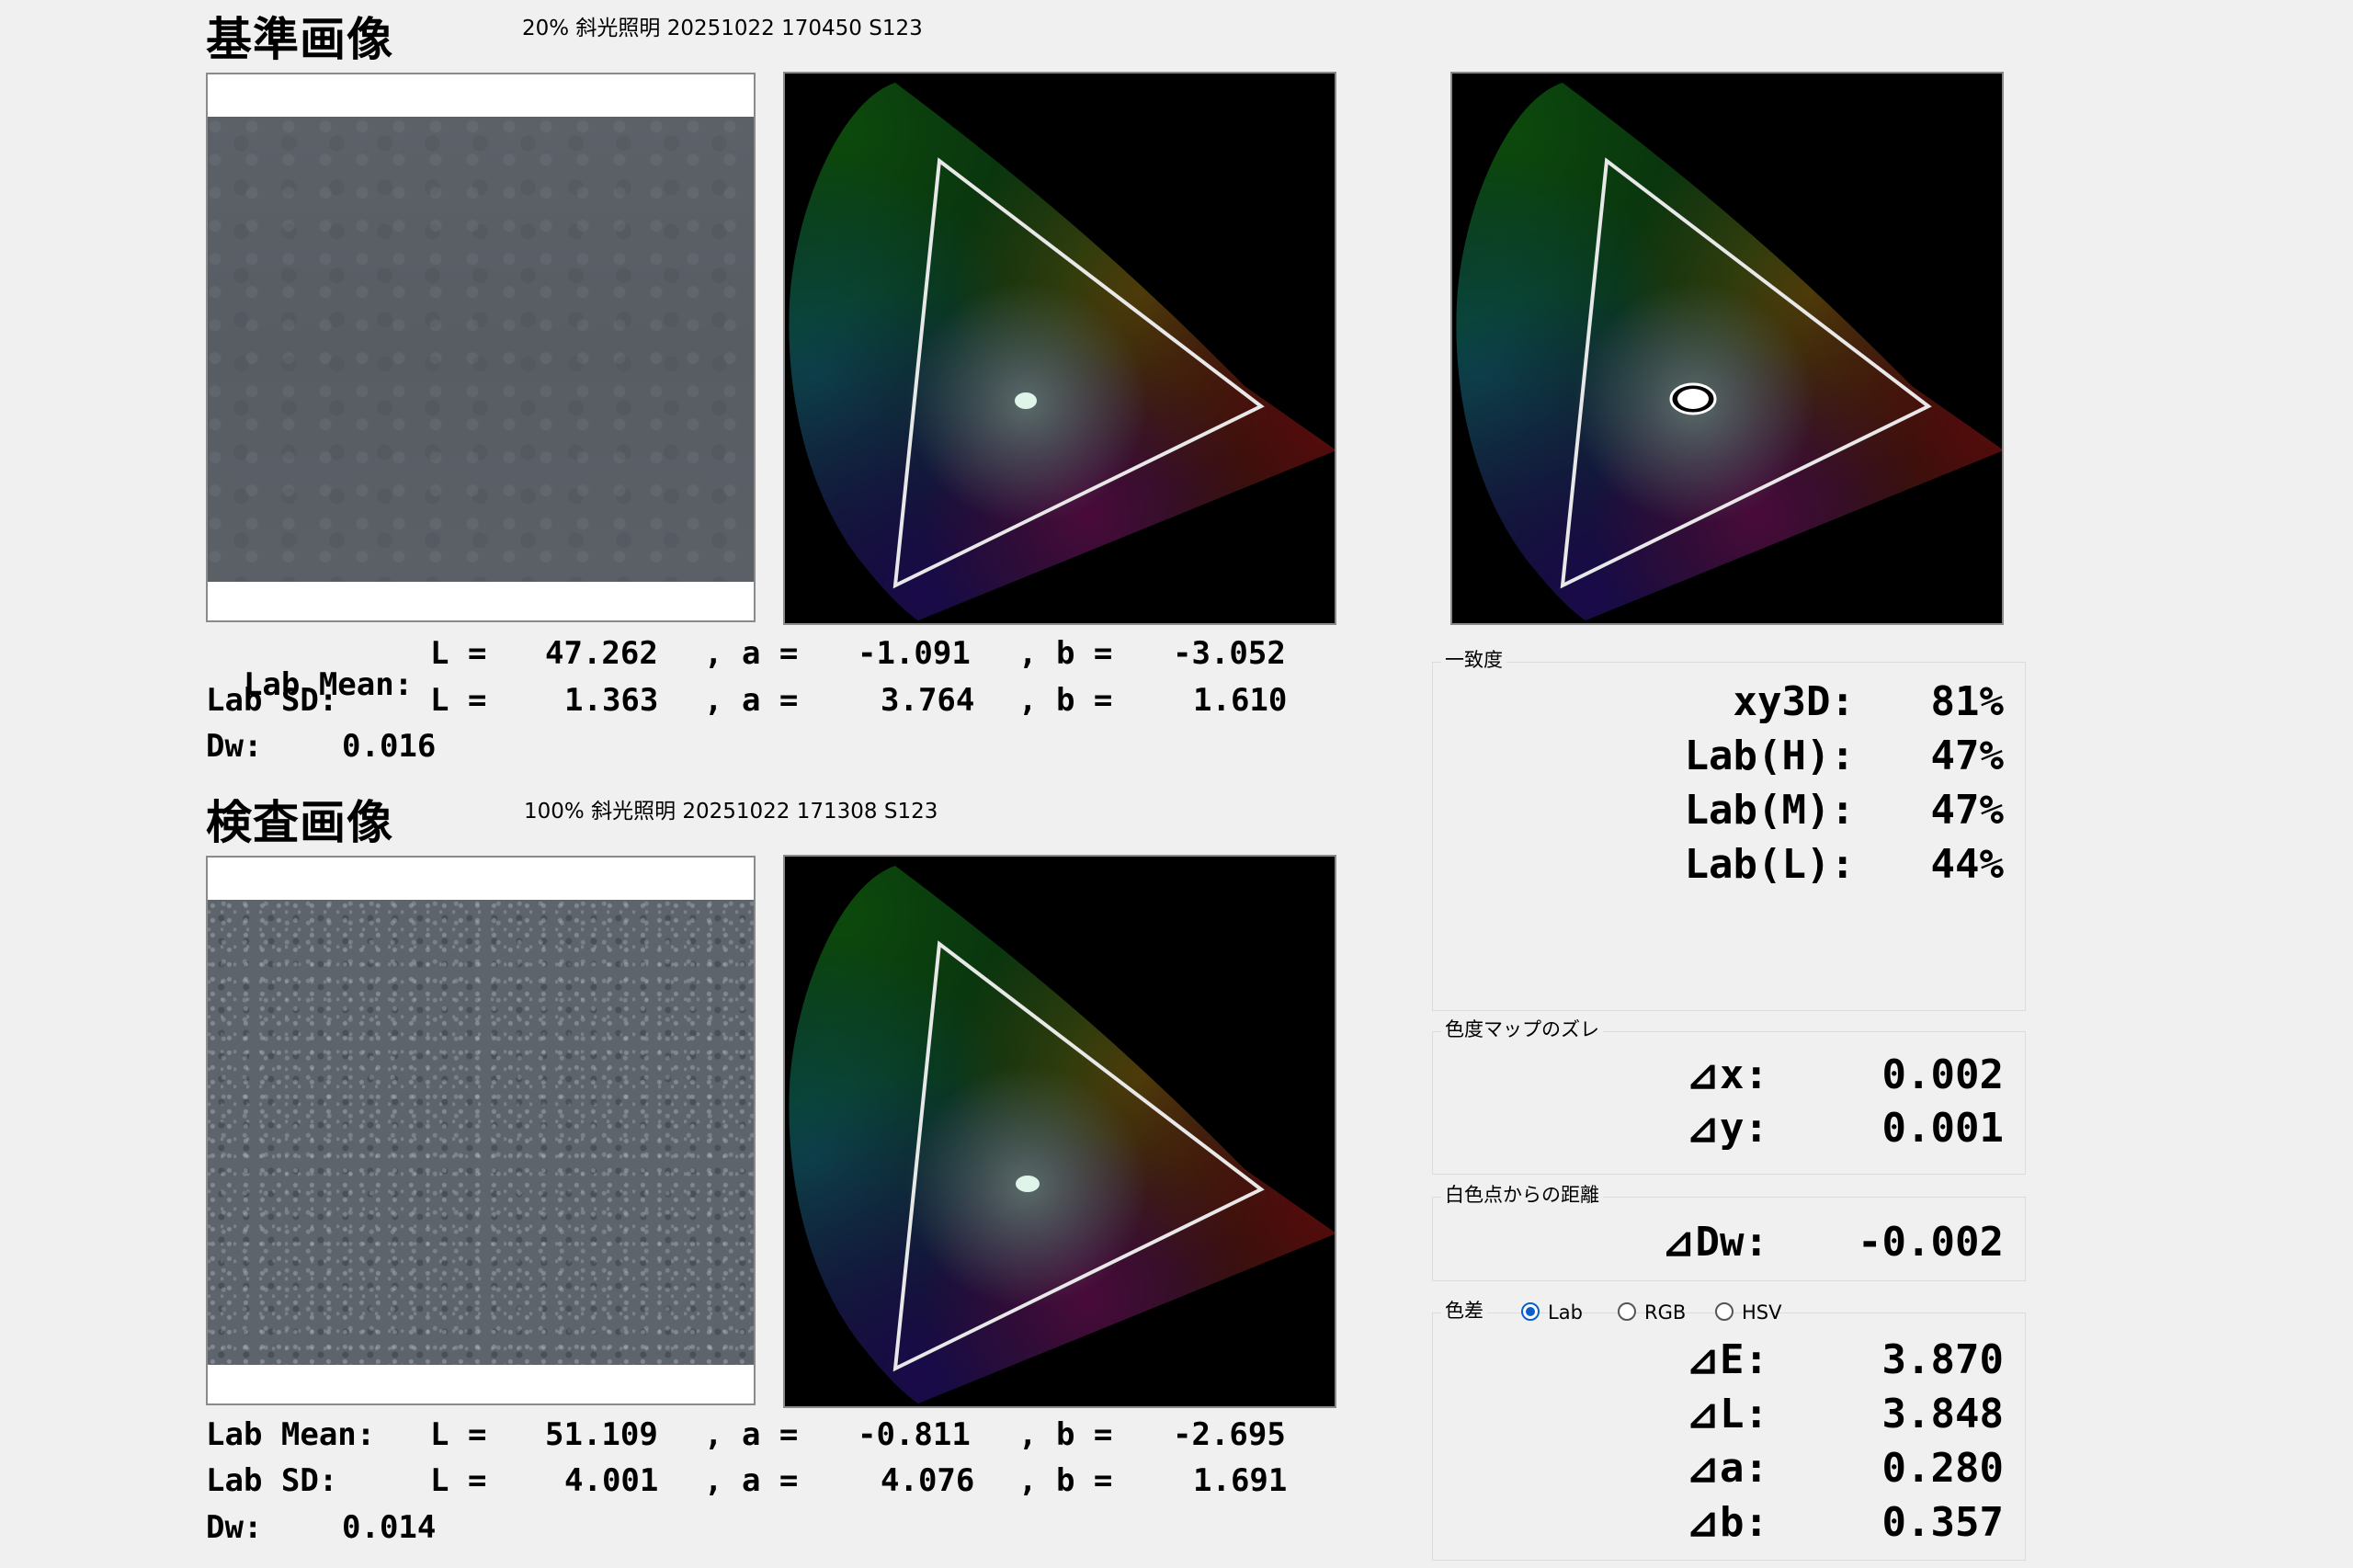  I want to click on shift-value-0: 0.002, so click(1942, 1074).